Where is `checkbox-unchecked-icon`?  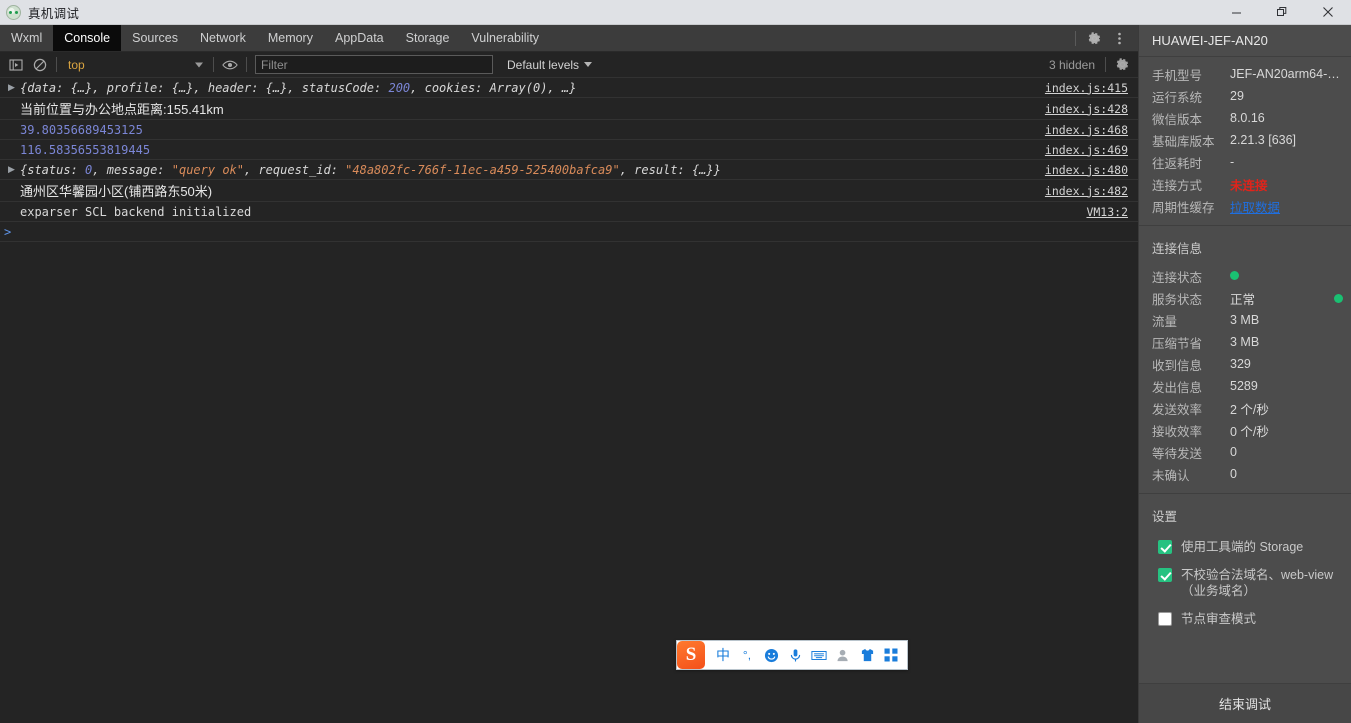 checkbox-unchecked-icon is located at coordinates (1165, 619).